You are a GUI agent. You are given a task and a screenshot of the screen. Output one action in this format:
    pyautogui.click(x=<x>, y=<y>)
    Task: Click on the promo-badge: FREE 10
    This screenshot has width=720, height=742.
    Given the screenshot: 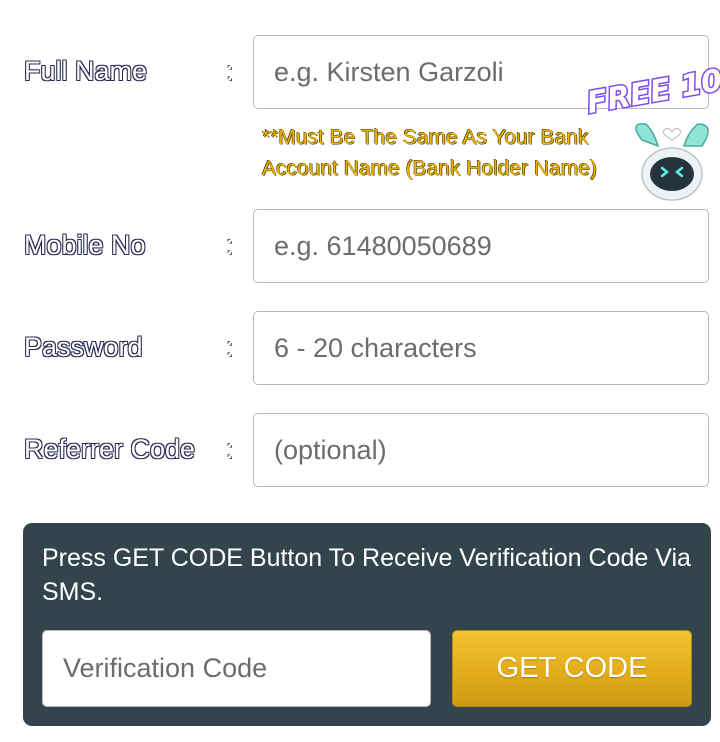 What is the action you would take?
    pyautogui.click(x=650, y=131)
    